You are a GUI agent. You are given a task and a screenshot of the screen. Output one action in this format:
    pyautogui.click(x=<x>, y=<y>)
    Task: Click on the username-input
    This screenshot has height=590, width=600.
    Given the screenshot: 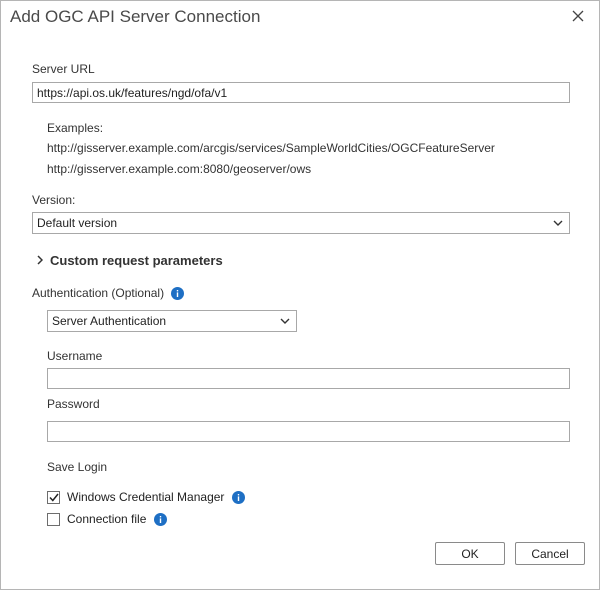 What is the action you would take?
    pyautogui.click(x=308, y=378)
    